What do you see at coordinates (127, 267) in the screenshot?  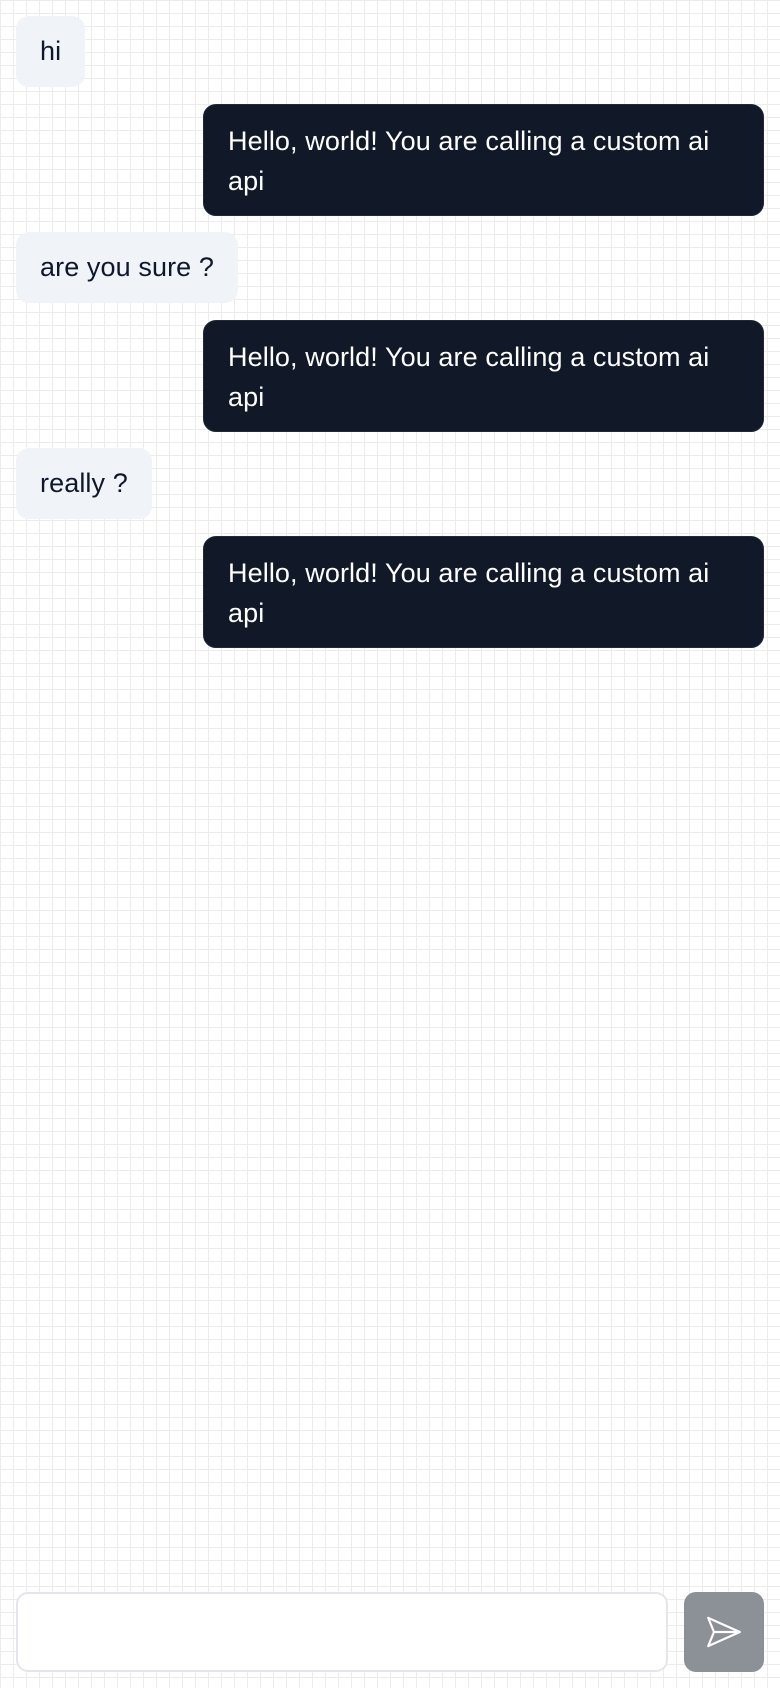 I see `user-message: are you sure ?` at bounding box center [127, 267].